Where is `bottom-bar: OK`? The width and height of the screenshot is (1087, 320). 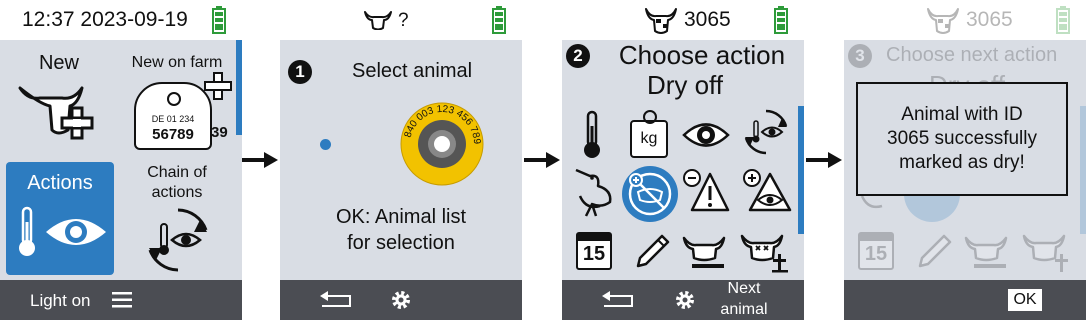
bottom-bar: OK is located at coordinates (965, 300).